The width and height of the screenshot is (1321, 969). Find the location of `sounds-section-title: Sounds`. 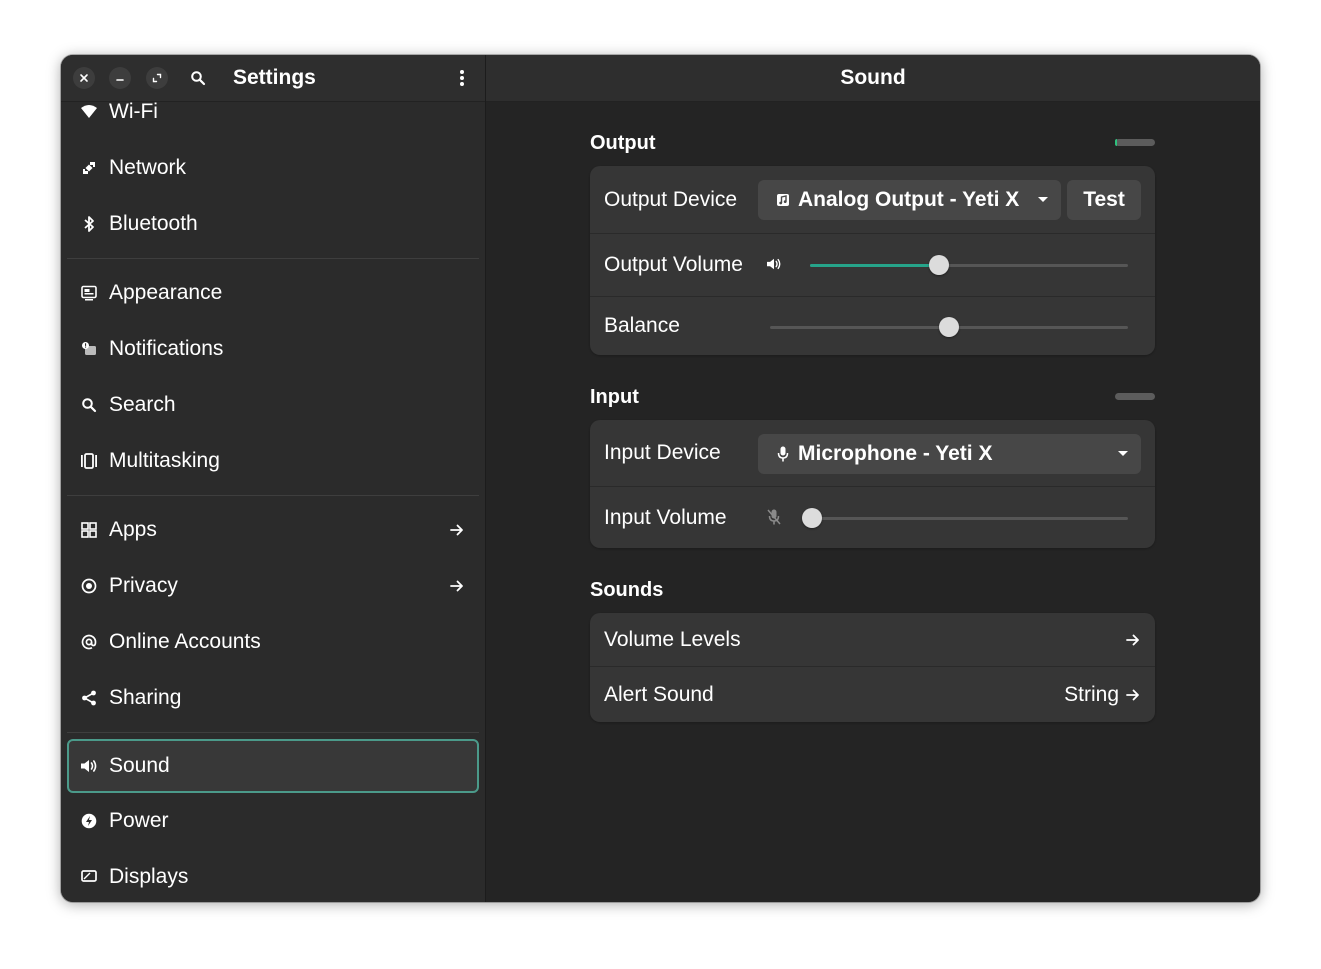

sounds-section-title: Sounds is located at coordinates (627, 590).